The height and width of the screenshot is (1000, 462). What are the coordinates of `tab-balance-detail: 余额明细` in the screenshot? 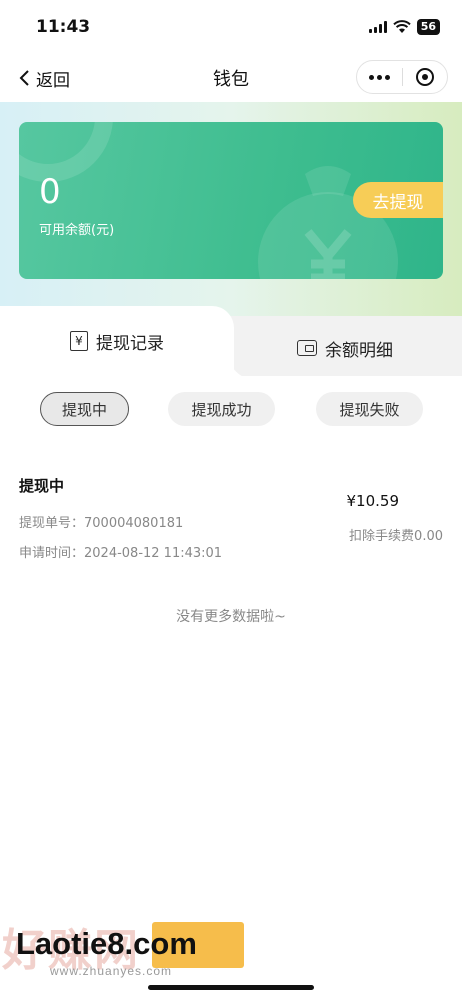 It's located at (345, 348).